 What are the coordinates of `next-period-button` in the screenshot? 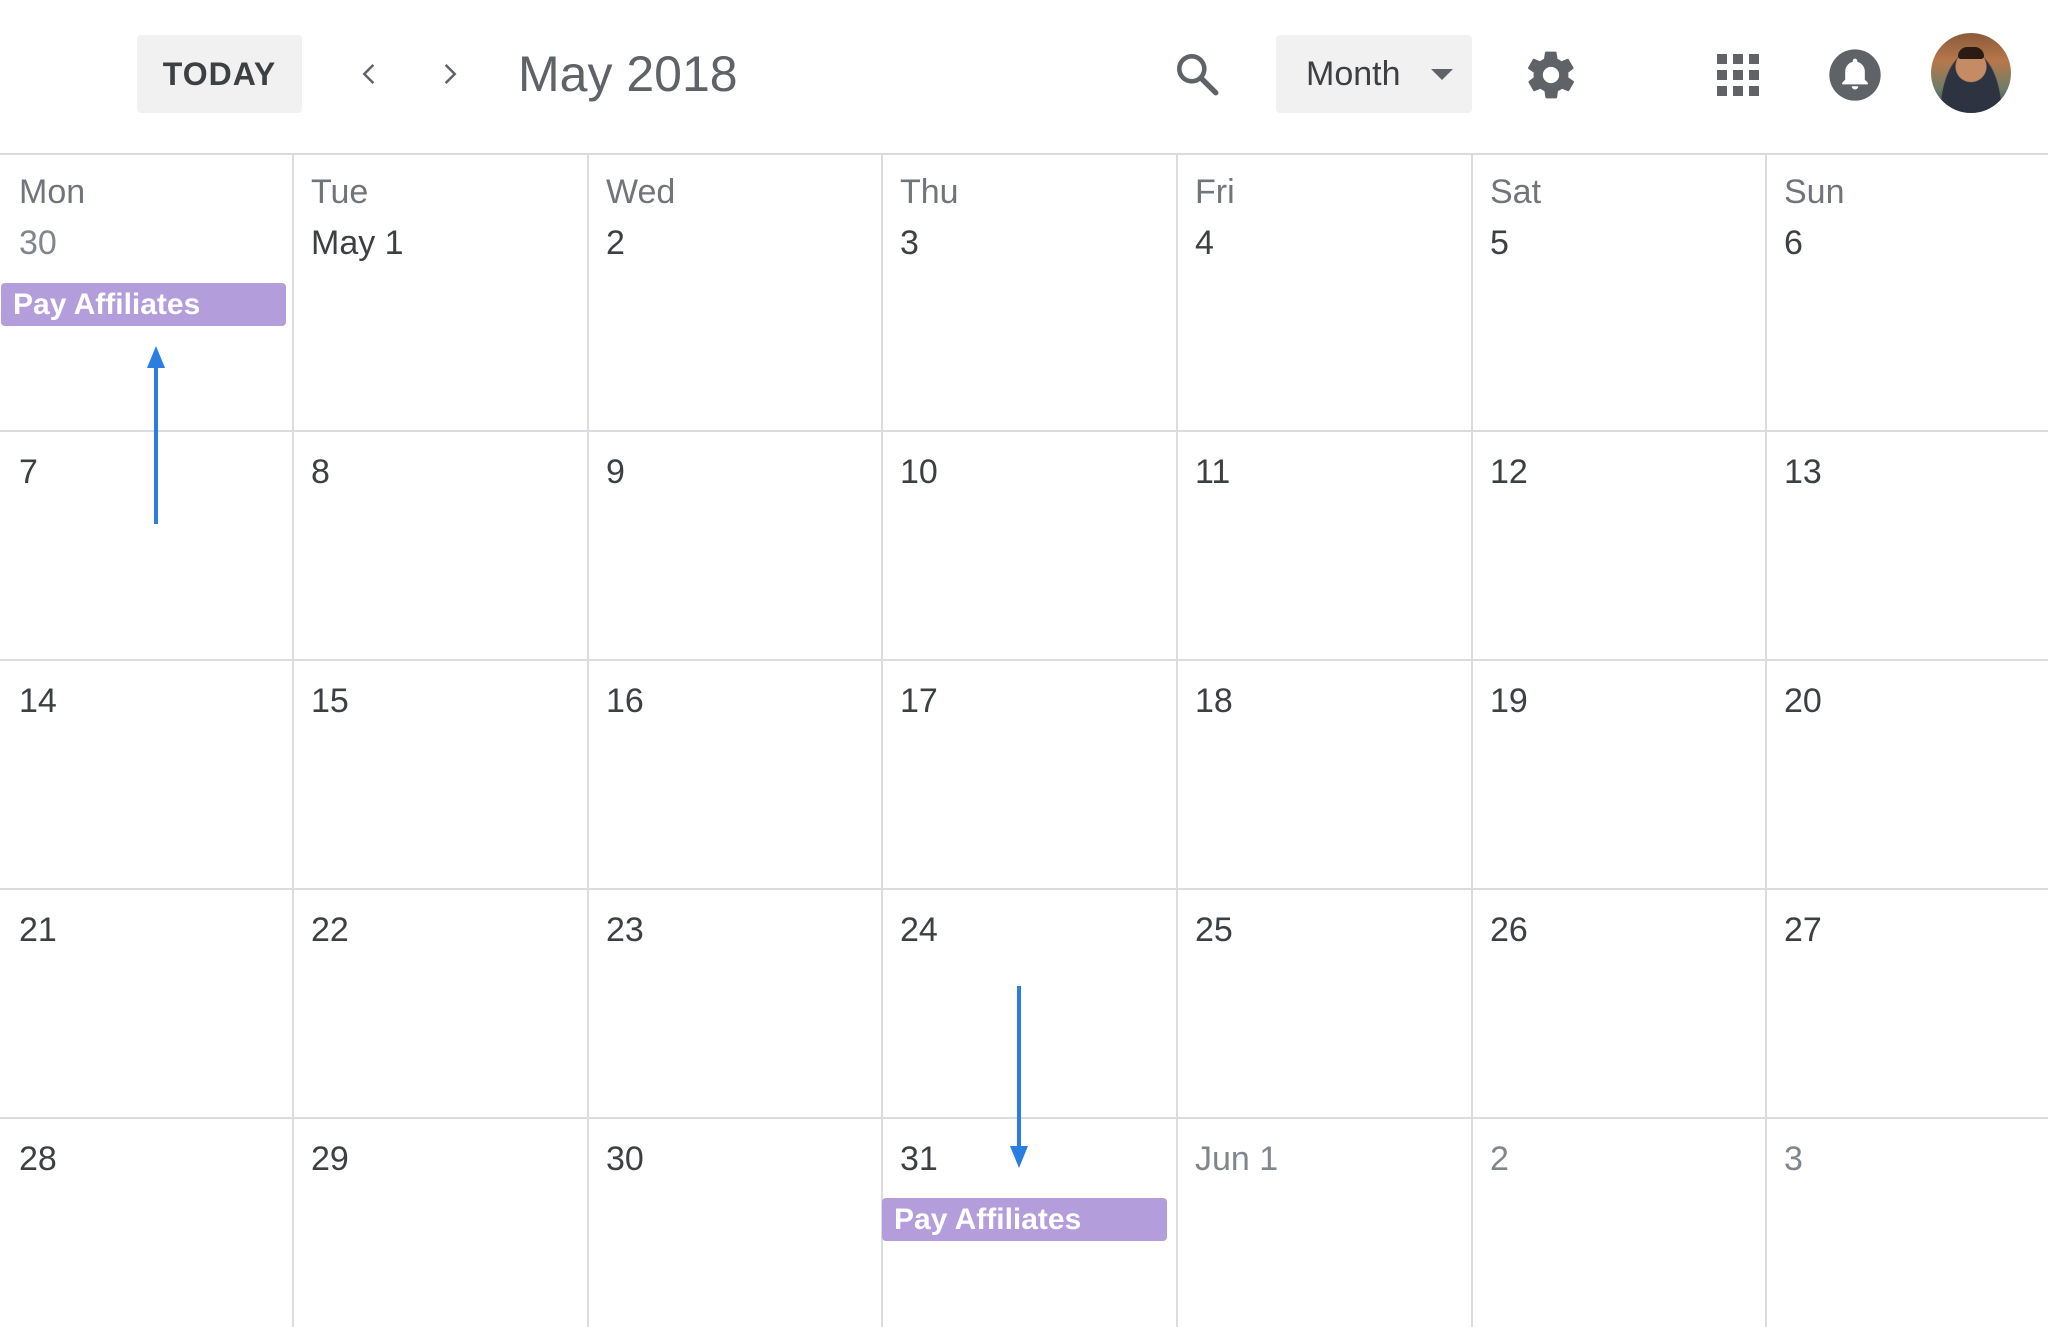 It's located at (449, 74).